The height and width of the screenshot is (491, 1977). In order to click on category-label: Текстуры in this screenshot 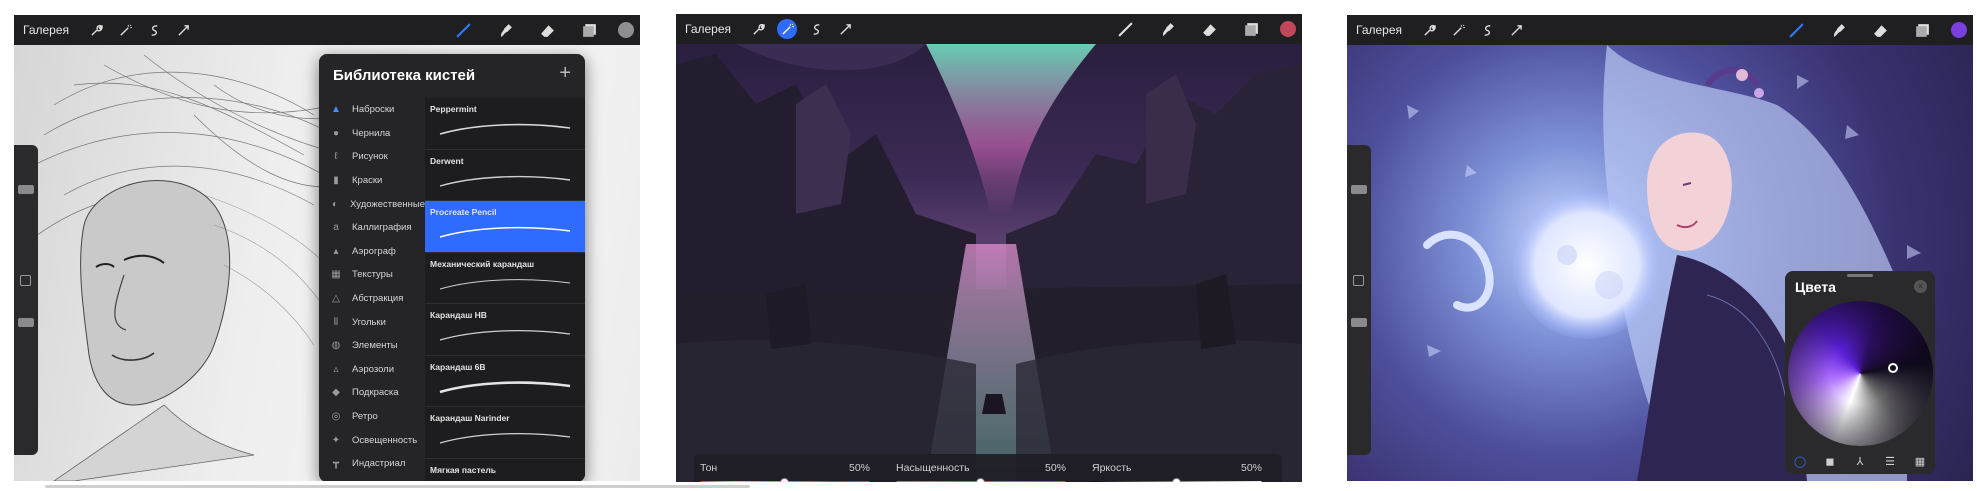, I will do `click(372, 275)`.